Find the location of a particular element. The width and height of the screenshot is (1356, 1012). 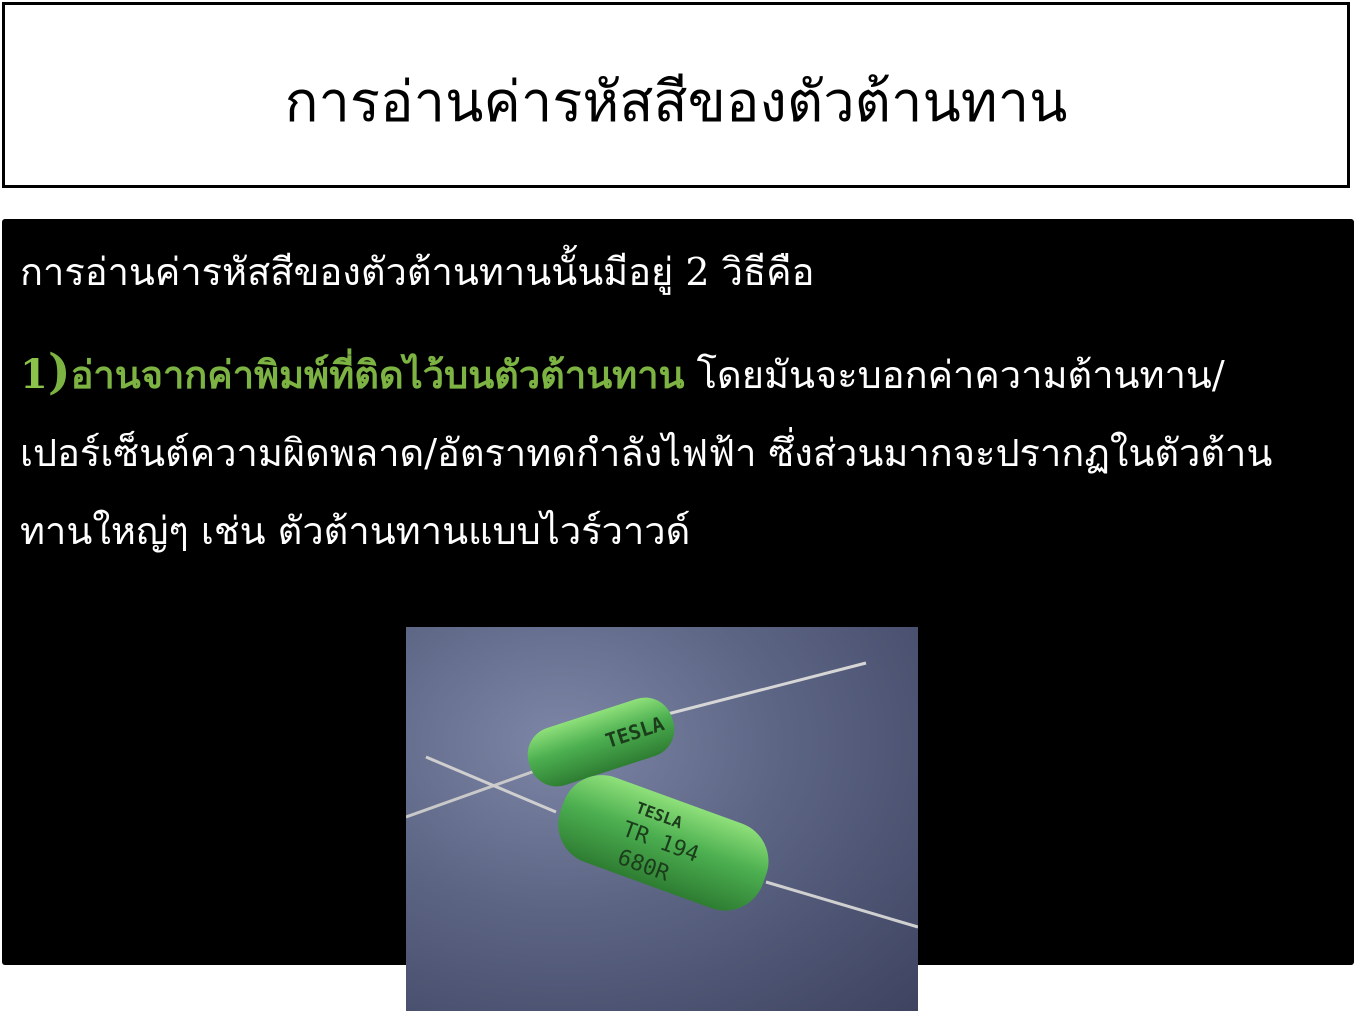

resistor-photo: TESLA TESLA TR 194 680R is located at coordinates (662, 819).